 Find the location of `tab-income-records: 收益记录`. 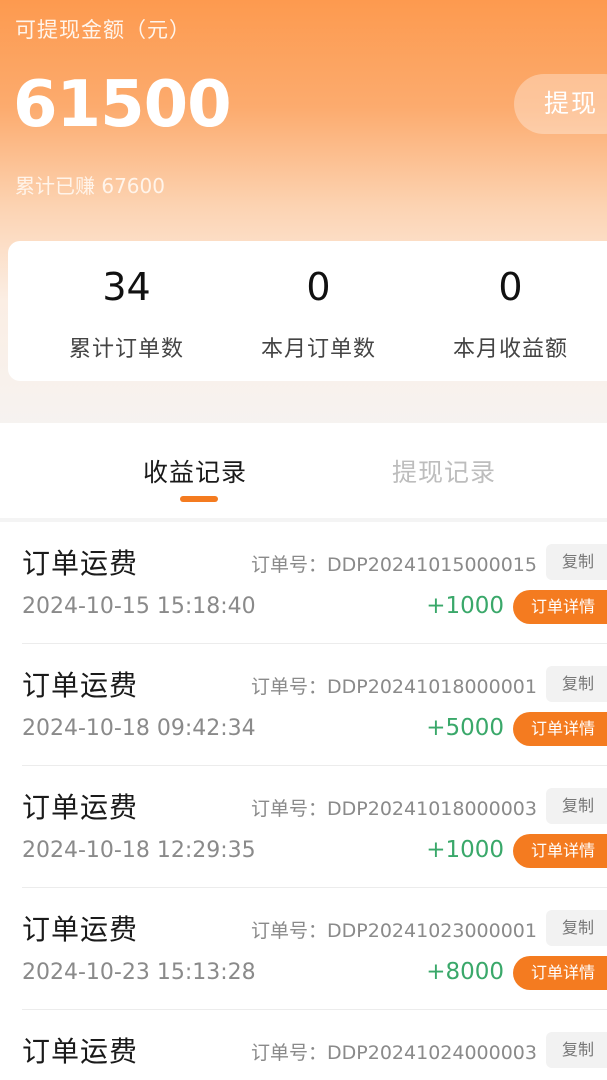

tab-income-records: 收益记录 is located at coordinates (195, 471).